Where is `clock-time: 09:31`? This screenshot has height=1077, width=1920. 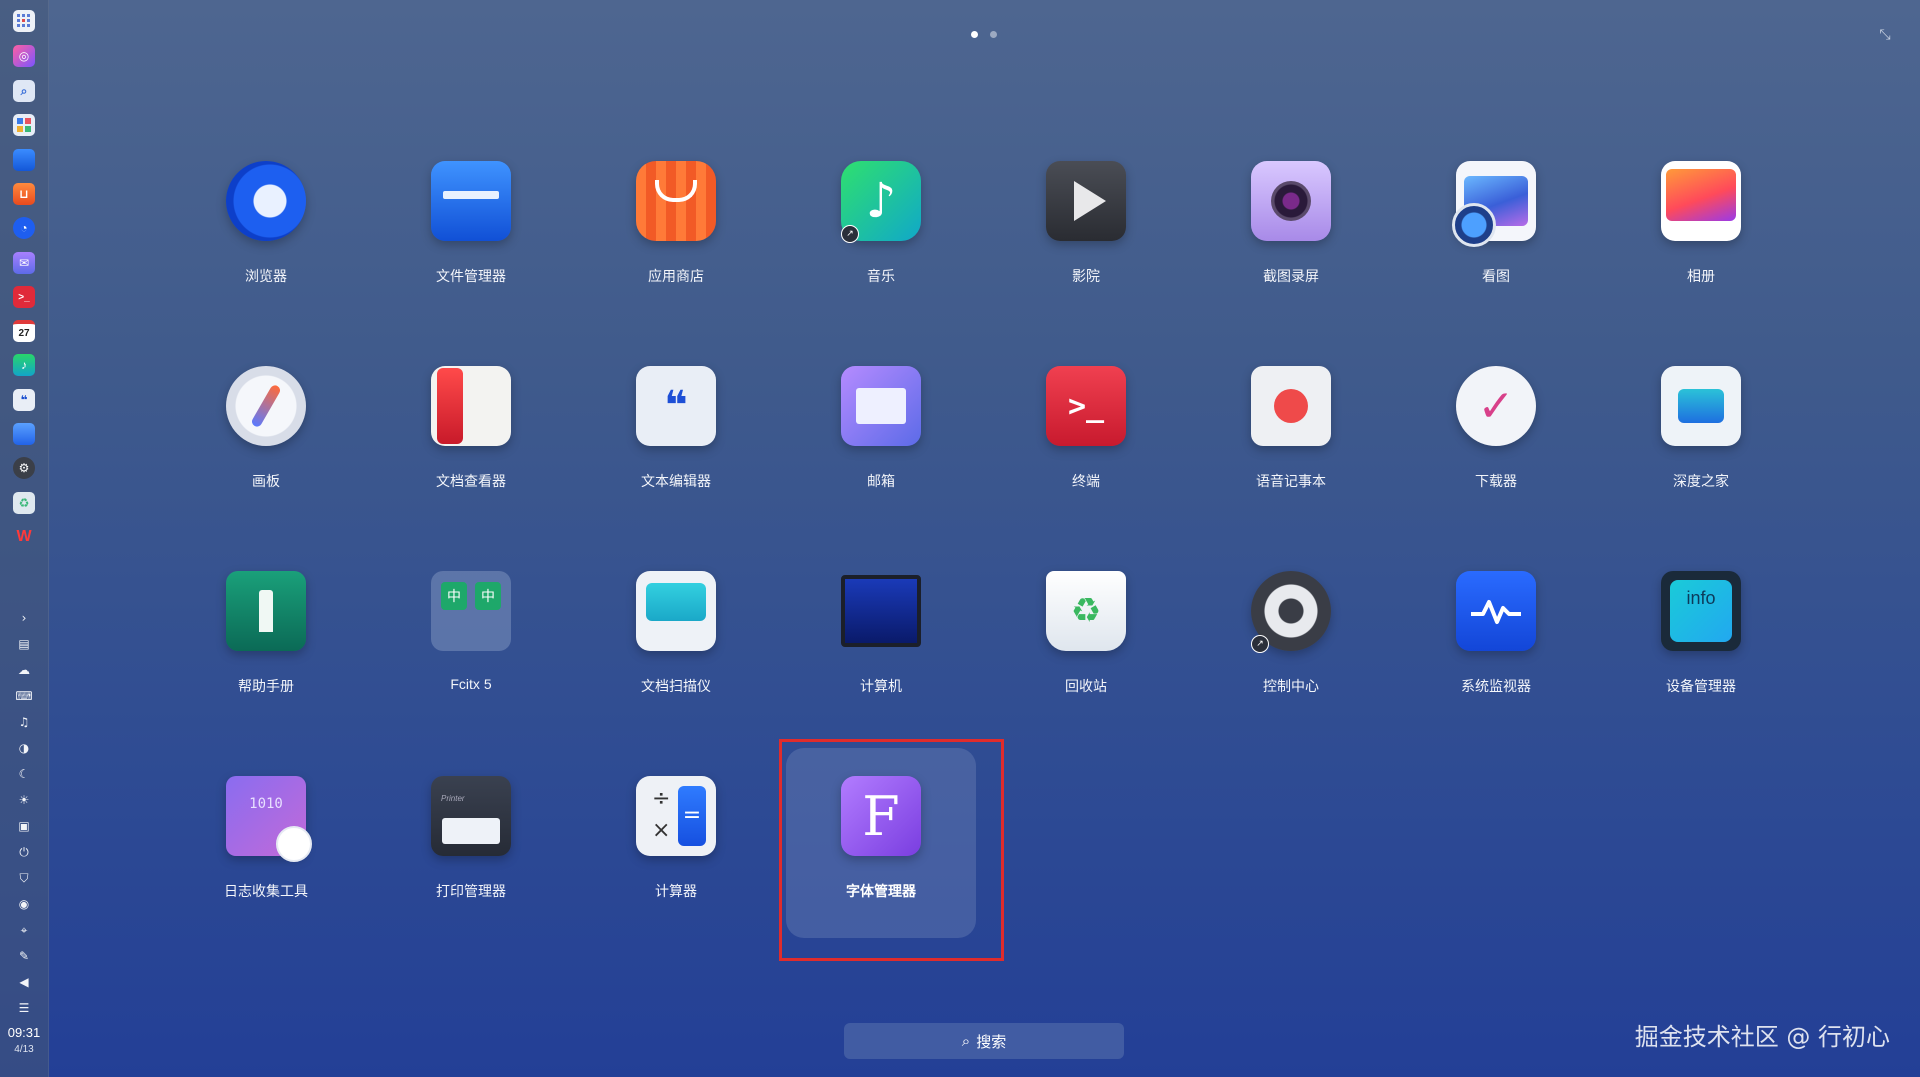
clock-time: 09:31 is located at coordinates (24, 1032).